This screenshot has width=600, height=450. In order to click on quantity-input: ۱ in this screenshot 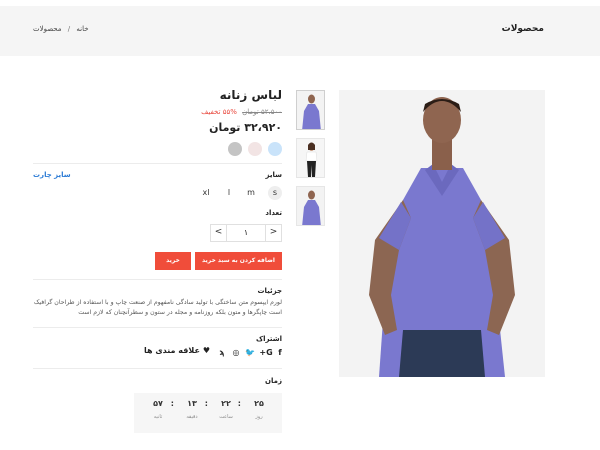, I will do `click(246, 233)`.